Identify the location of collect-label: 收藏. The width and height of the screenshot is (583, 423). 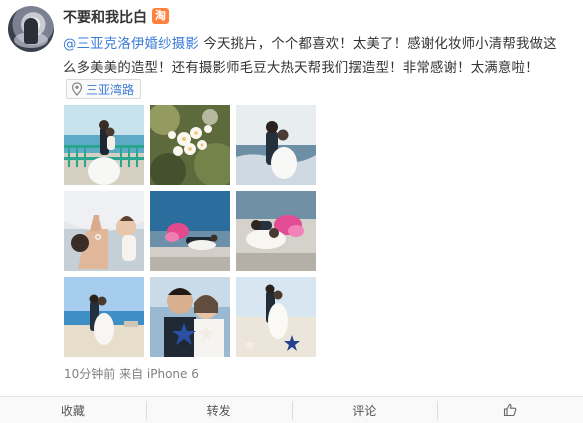
(72, 410).